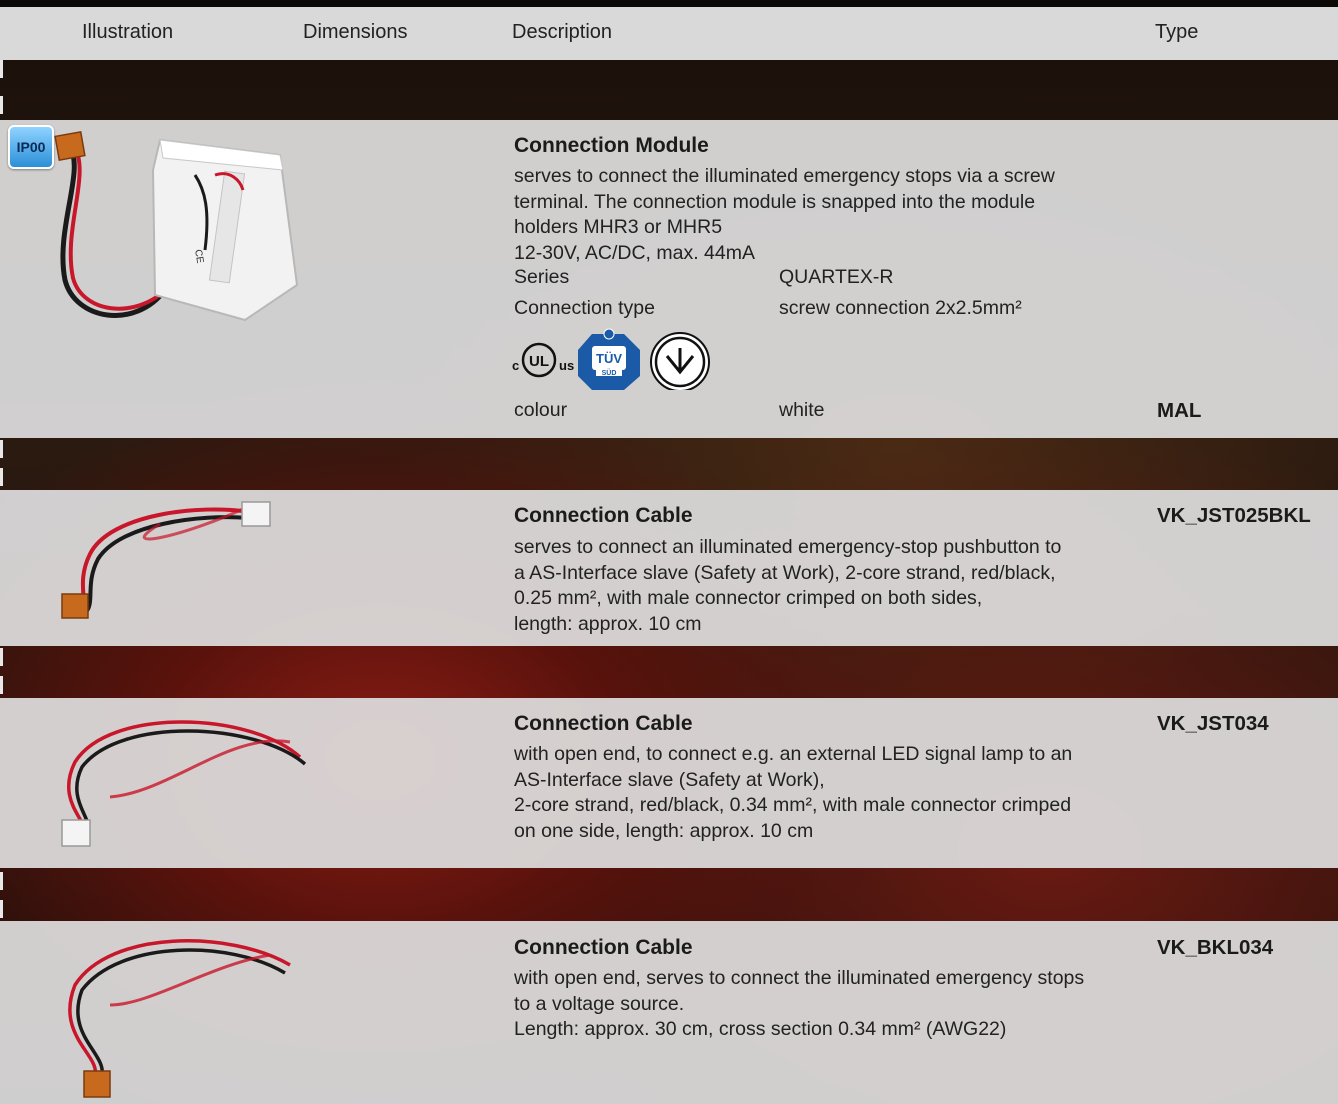  What do you see at coordinates (128, 32) in the screenshot?
I see `header-illustration: Illustration` at bounding box center [128, 32].